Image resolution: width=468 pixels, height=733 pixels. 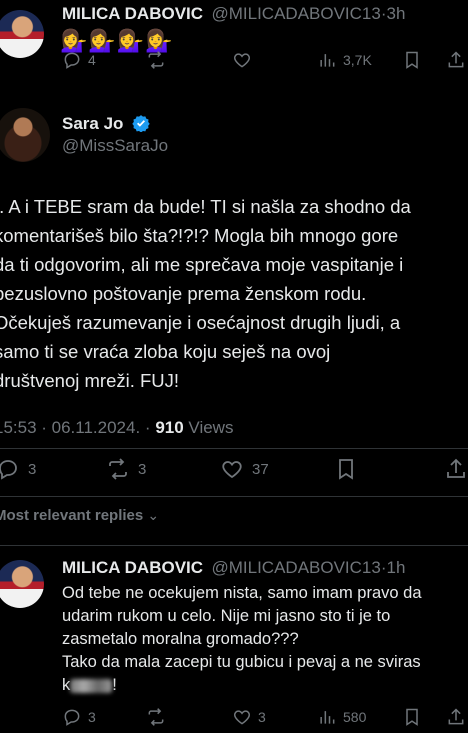 I want to click on blurred-word, so click(x=91, y=685).